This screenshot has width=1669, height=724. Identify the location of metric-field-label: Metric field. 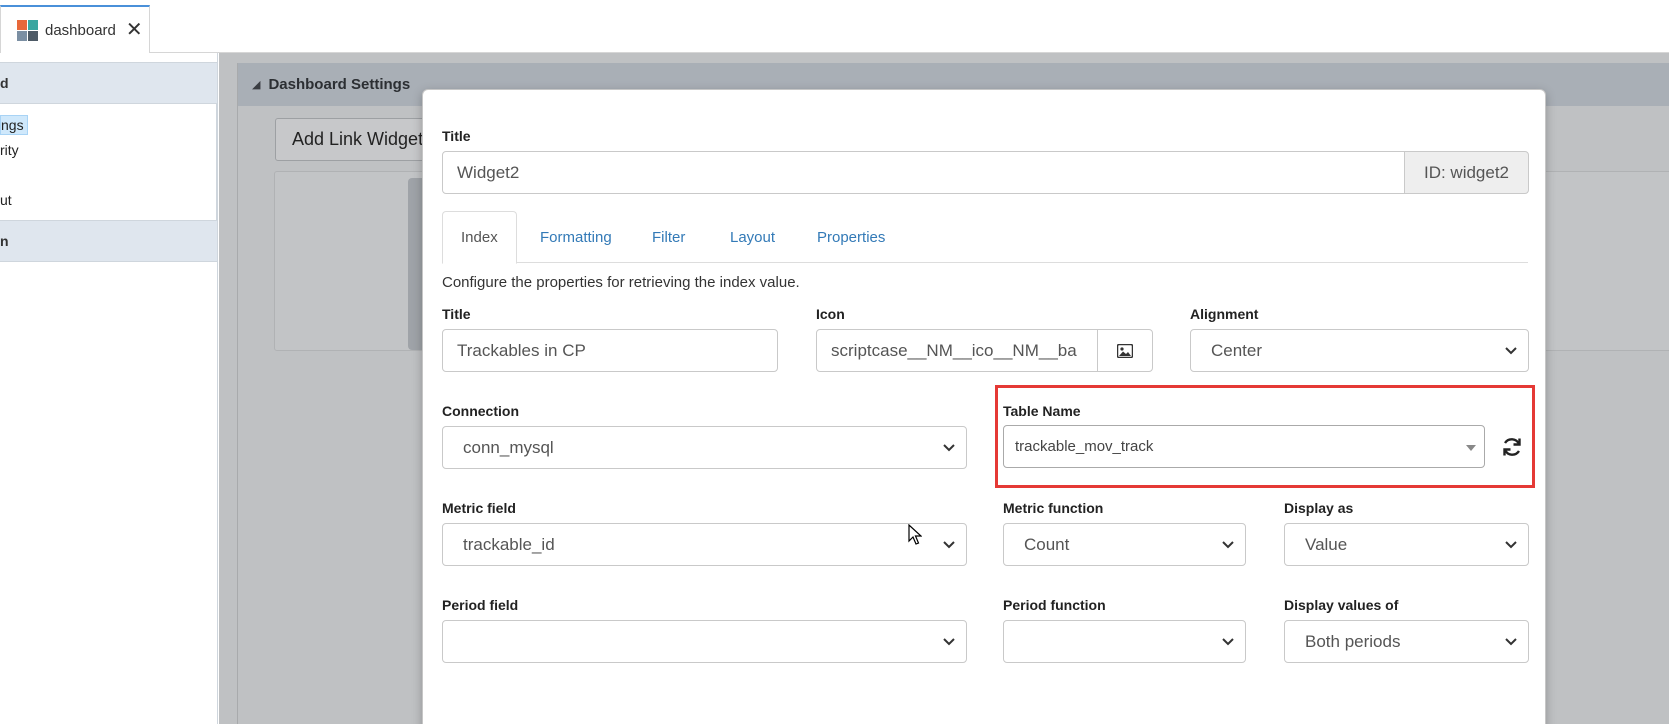
(479, 508).